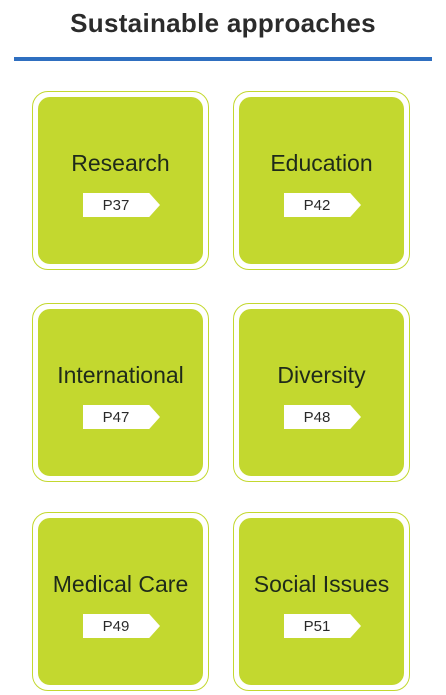 Image resolution: width=446 pixels, height=695 pixels. What do you see at coordinates (120, 584) in the screenshot?
I see `card-label: Medical Care` at bounding box center [120, 584].